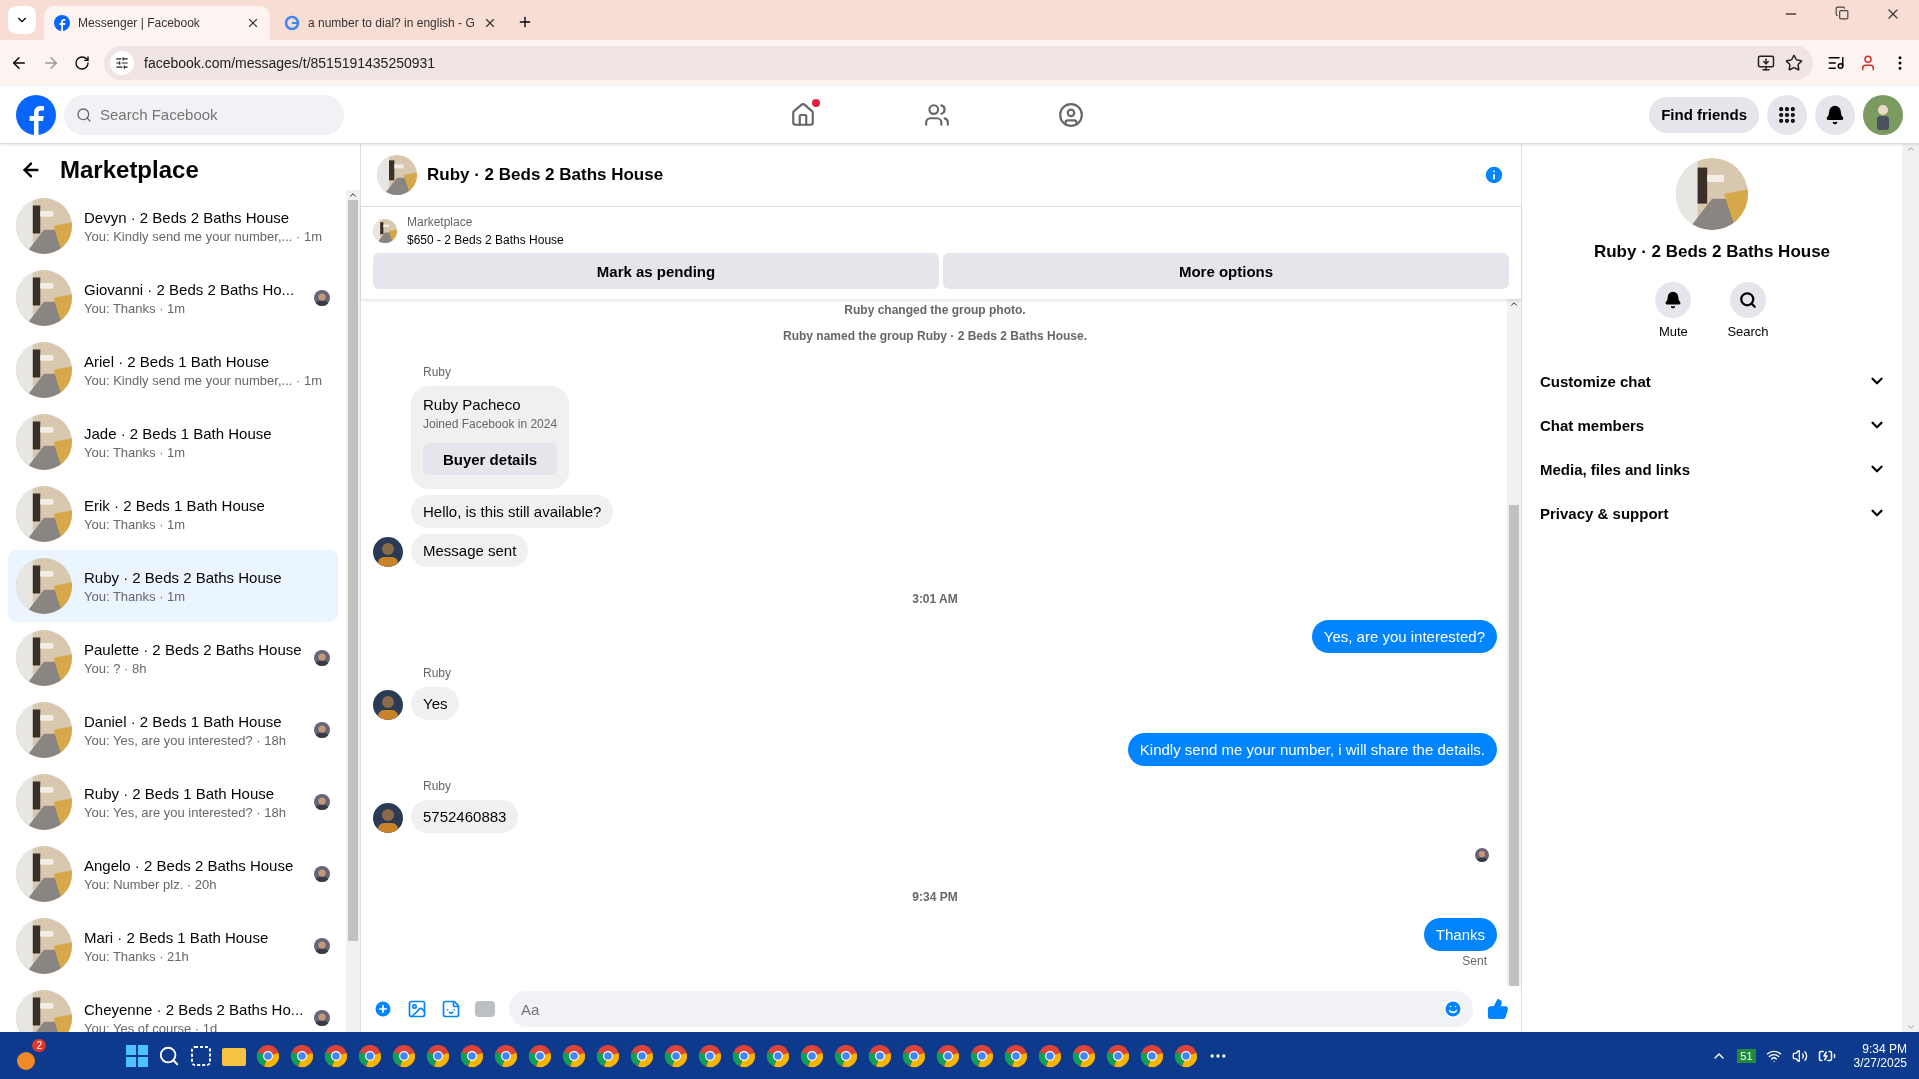 The width and height of the screenshot is (1919, 1079). Describe the element at coordinates (175, 505) in the screenshot. I see `conversation-name: Erik · 2 Beds 1 Bath House` at that location.